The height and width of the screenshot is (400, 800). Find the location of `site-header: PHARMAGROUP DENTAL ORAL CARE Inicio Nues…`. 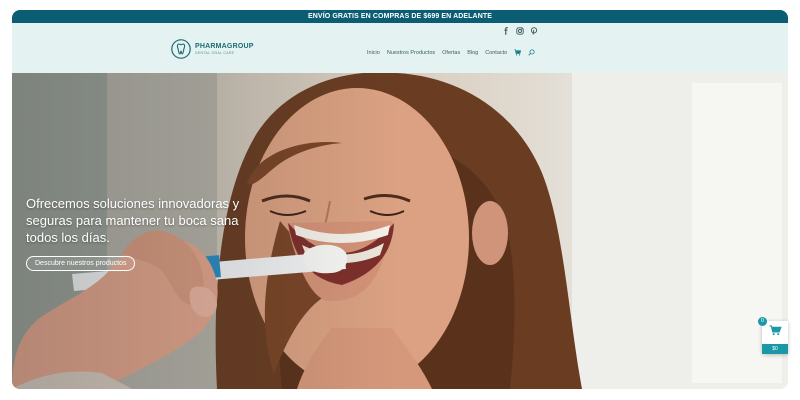

site-header: PHARMAGROUP DENTAL ORAL CARE Inicio Nues… is located at coordinates (400, 48).